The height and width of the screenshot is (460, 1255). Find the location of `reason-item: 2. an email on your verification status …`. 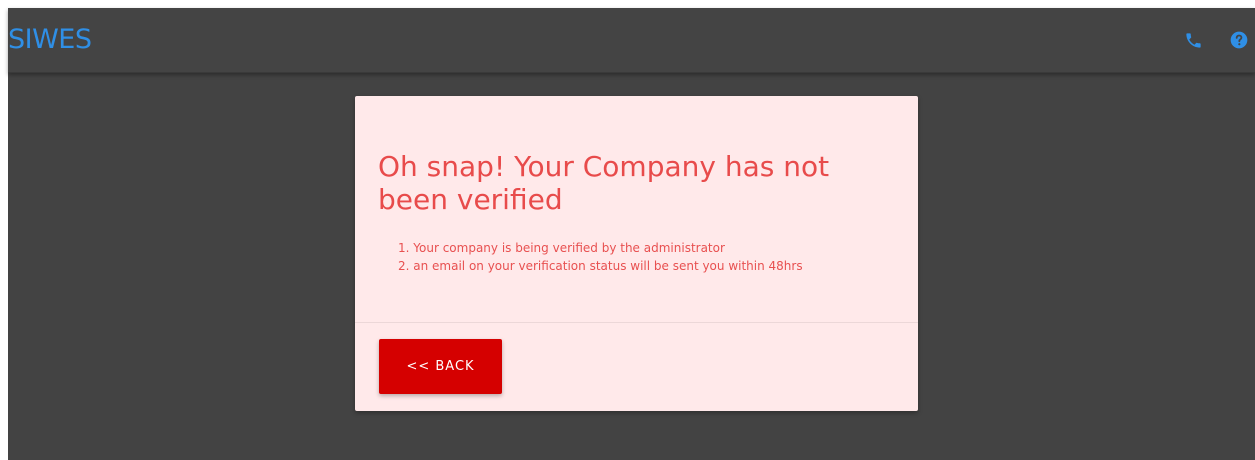

reason-item: 2. an email on your verification status … is located at coordinates (600, 266).